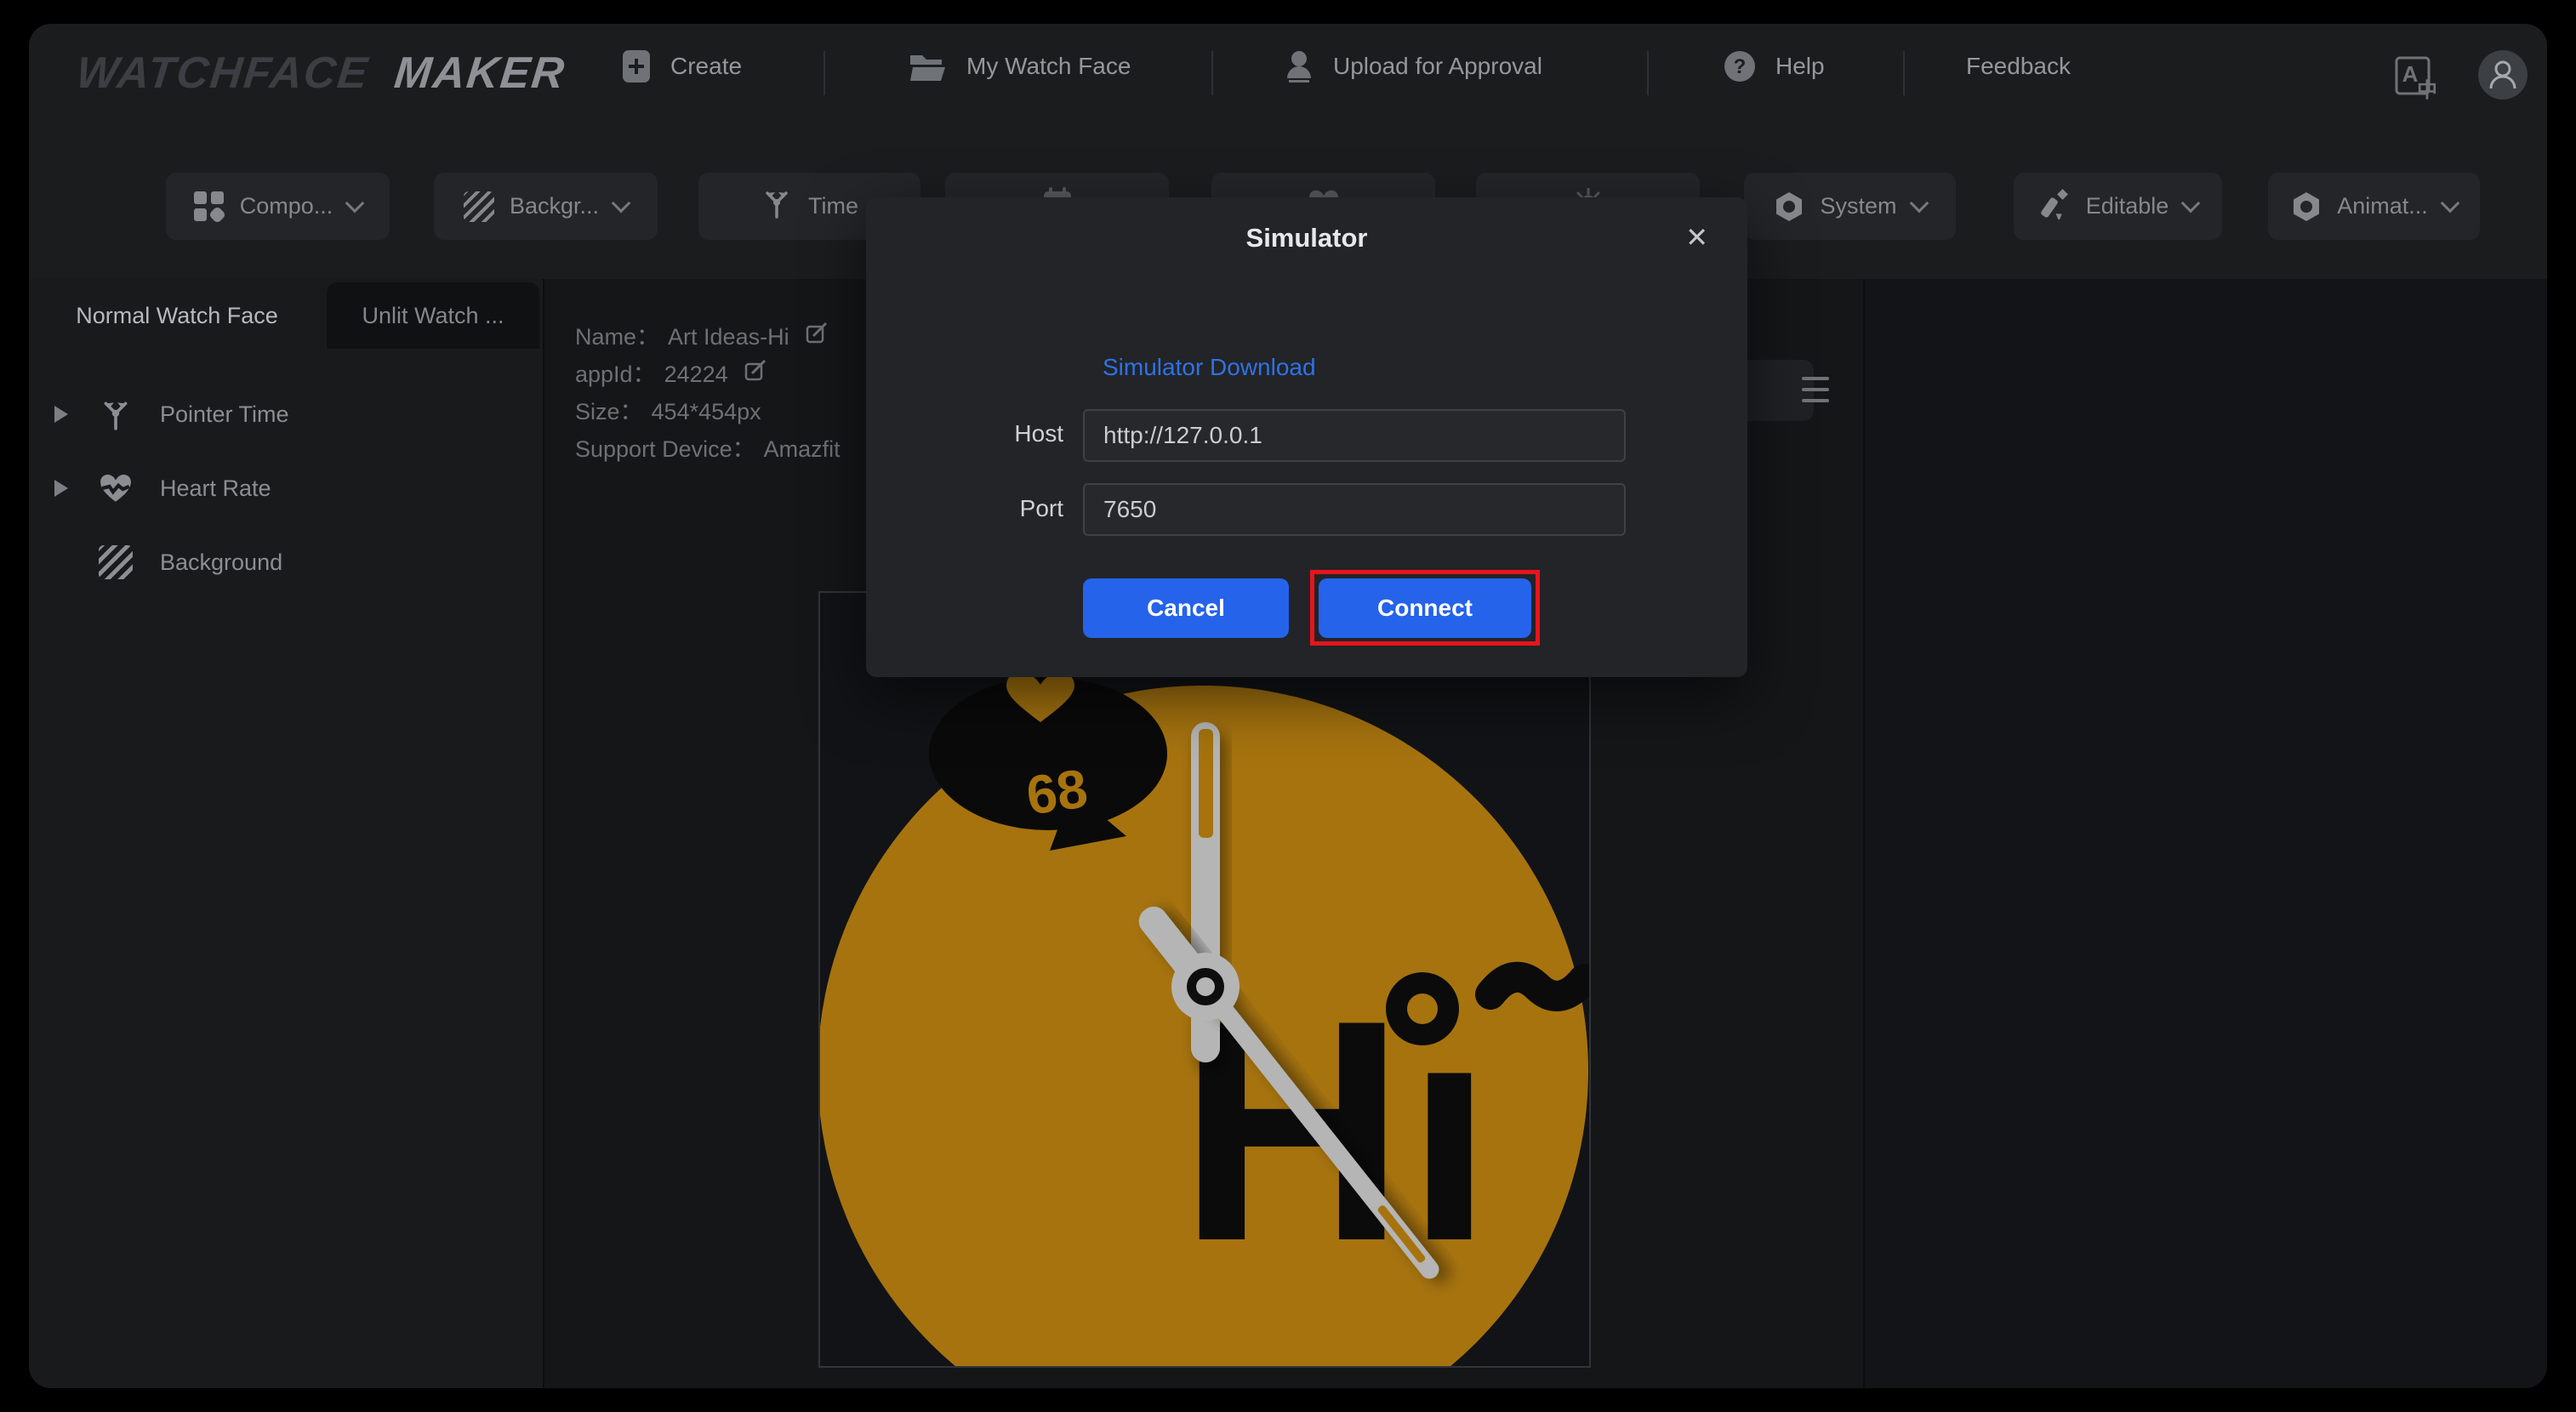 The image size is (2576, 1412). I want to click on svg-text: A, so click(2410, 74).